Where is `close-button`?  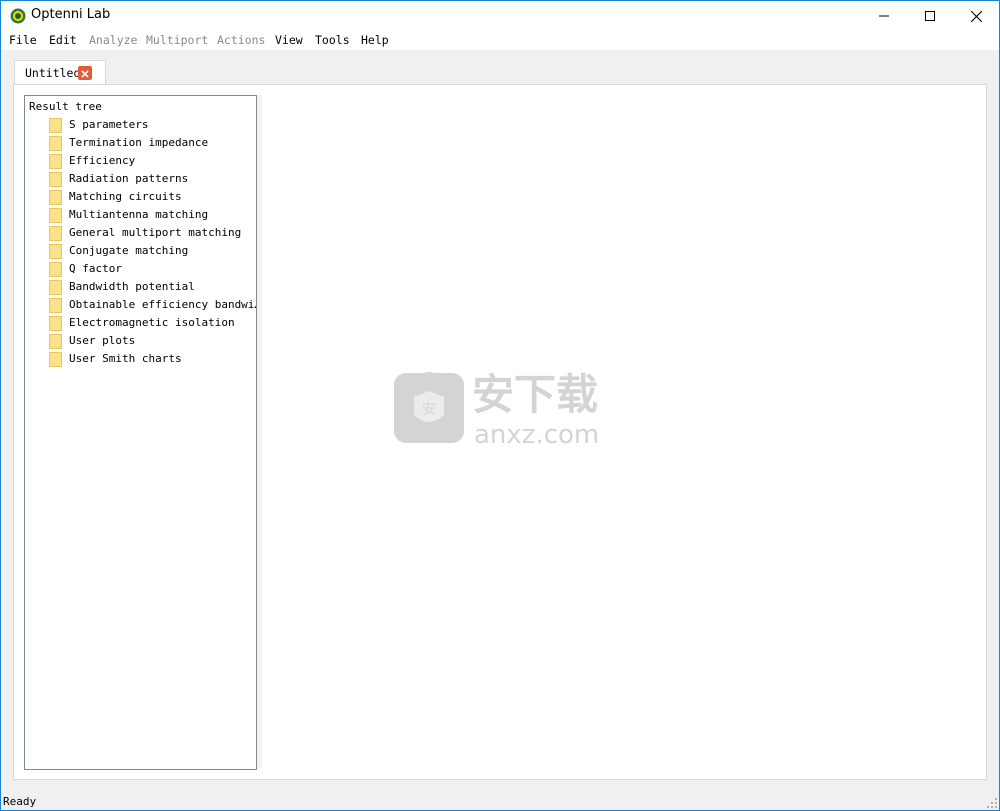
close-button is located at coordinates (976, 16).